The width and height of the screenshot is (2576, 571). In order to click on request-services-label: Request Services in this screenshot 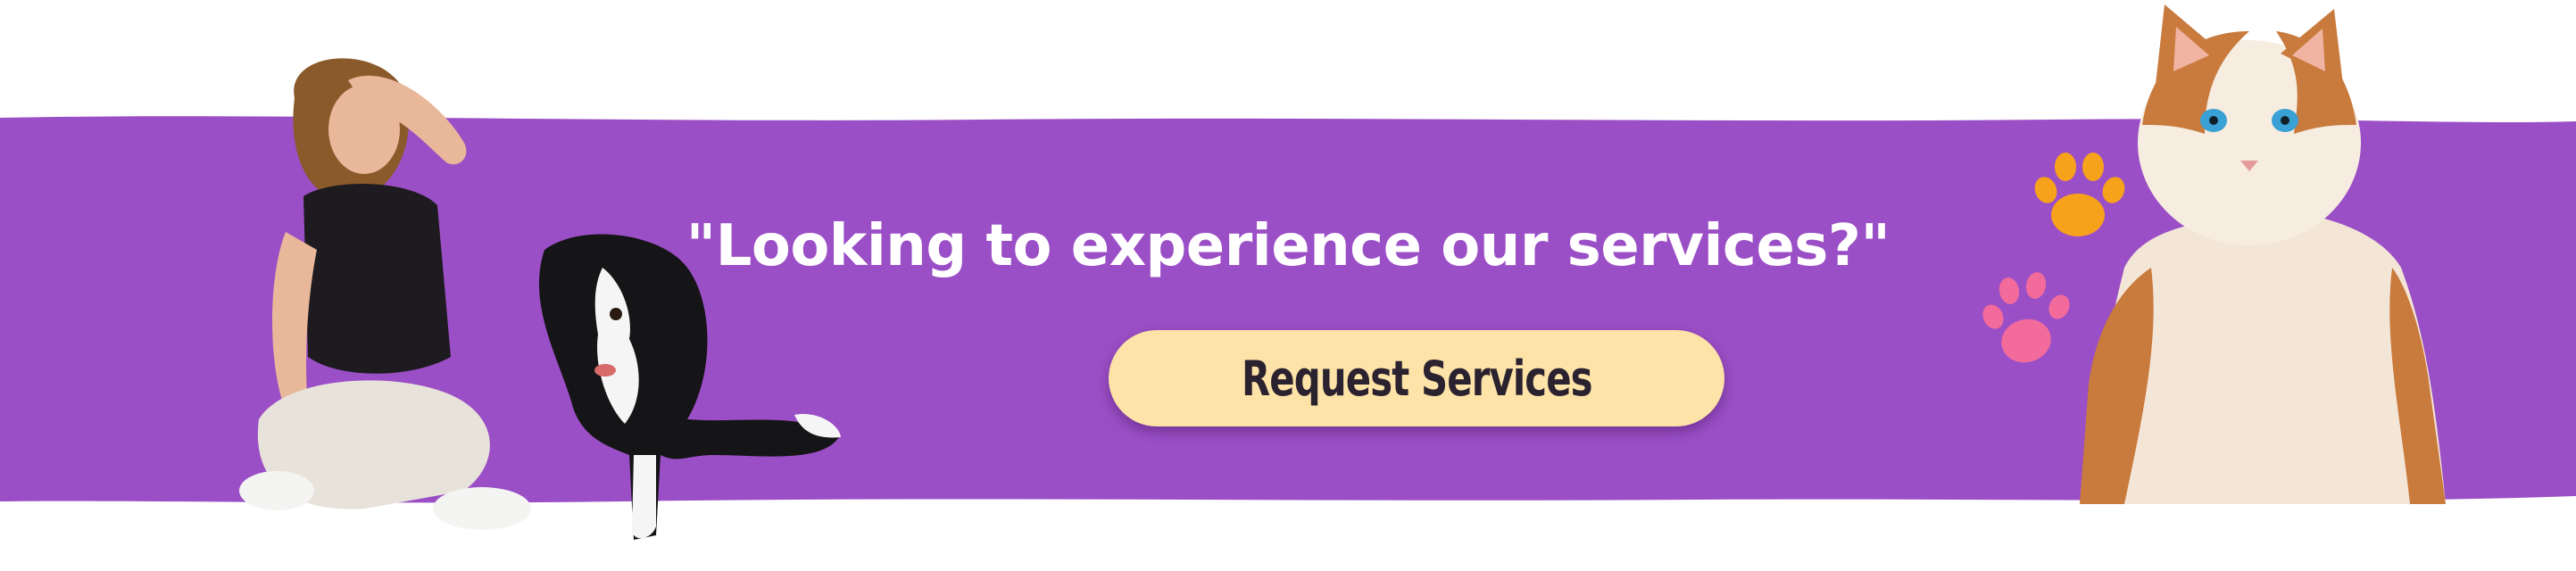, I will do `click(1417, 379)`.